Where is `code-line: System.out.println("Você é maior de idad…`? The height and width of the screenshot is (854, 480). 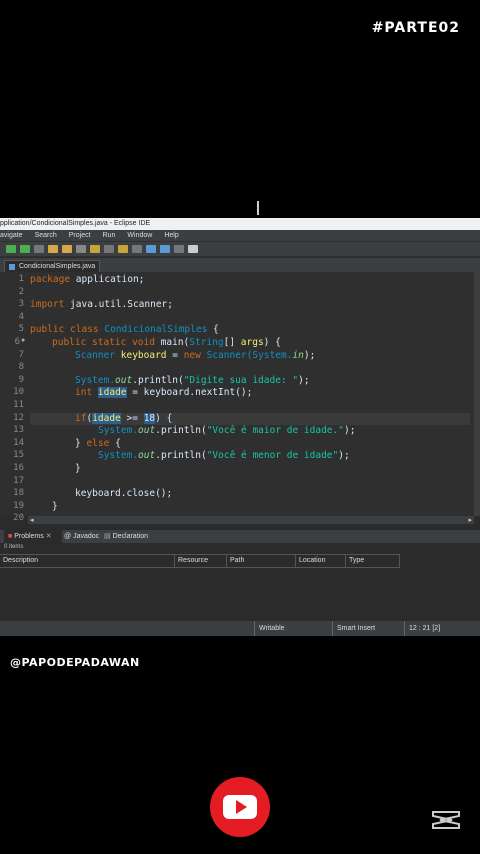
code-line: System.out.println("Você é maior de idad… is located at coordinates (227, 431).